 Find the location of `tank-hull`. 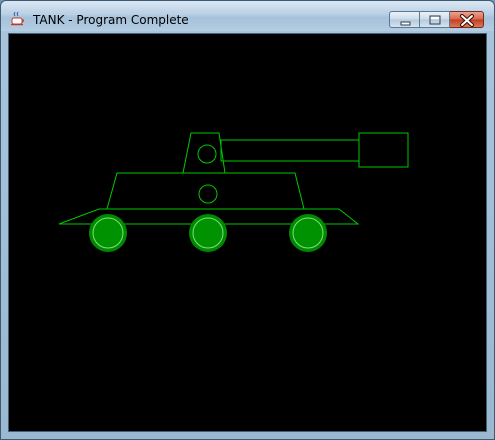

tank-hull is located at coordinates (205, 191).